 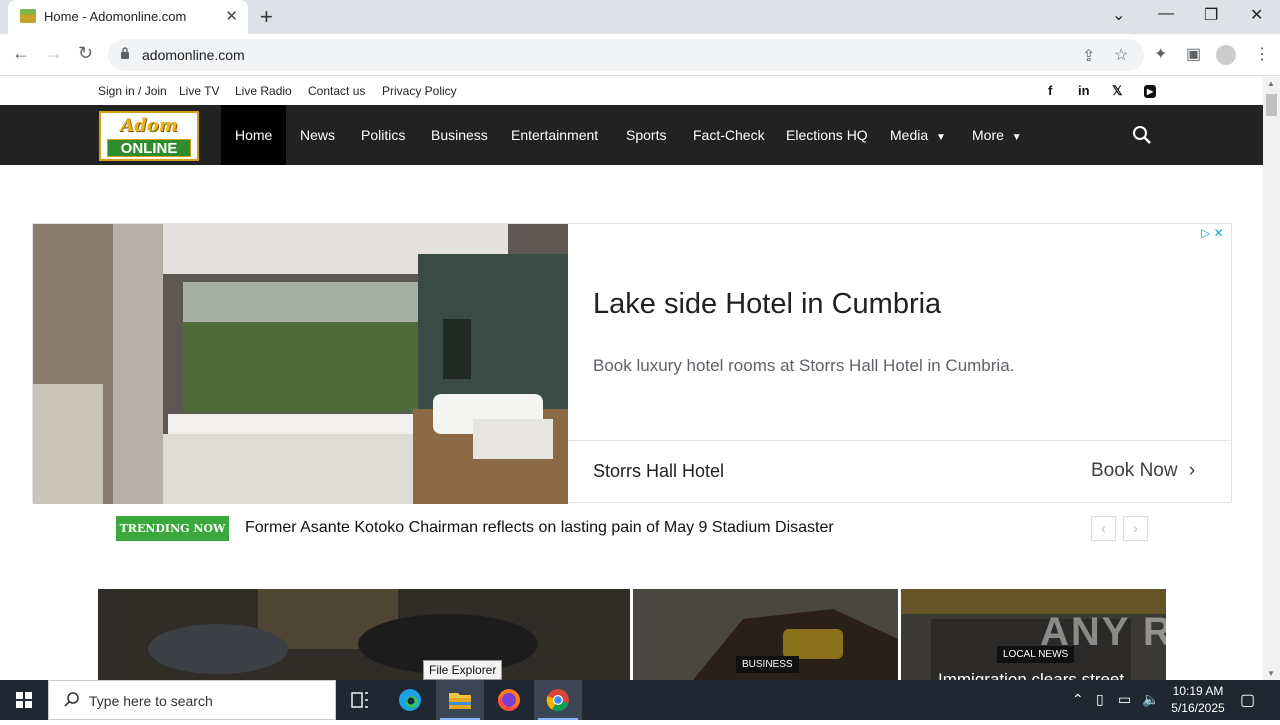 What do you see at coordinates (1134, 470) in the screenshot?
I see `ad-cta-label: Book Now` at bounding box center [1134, 470].